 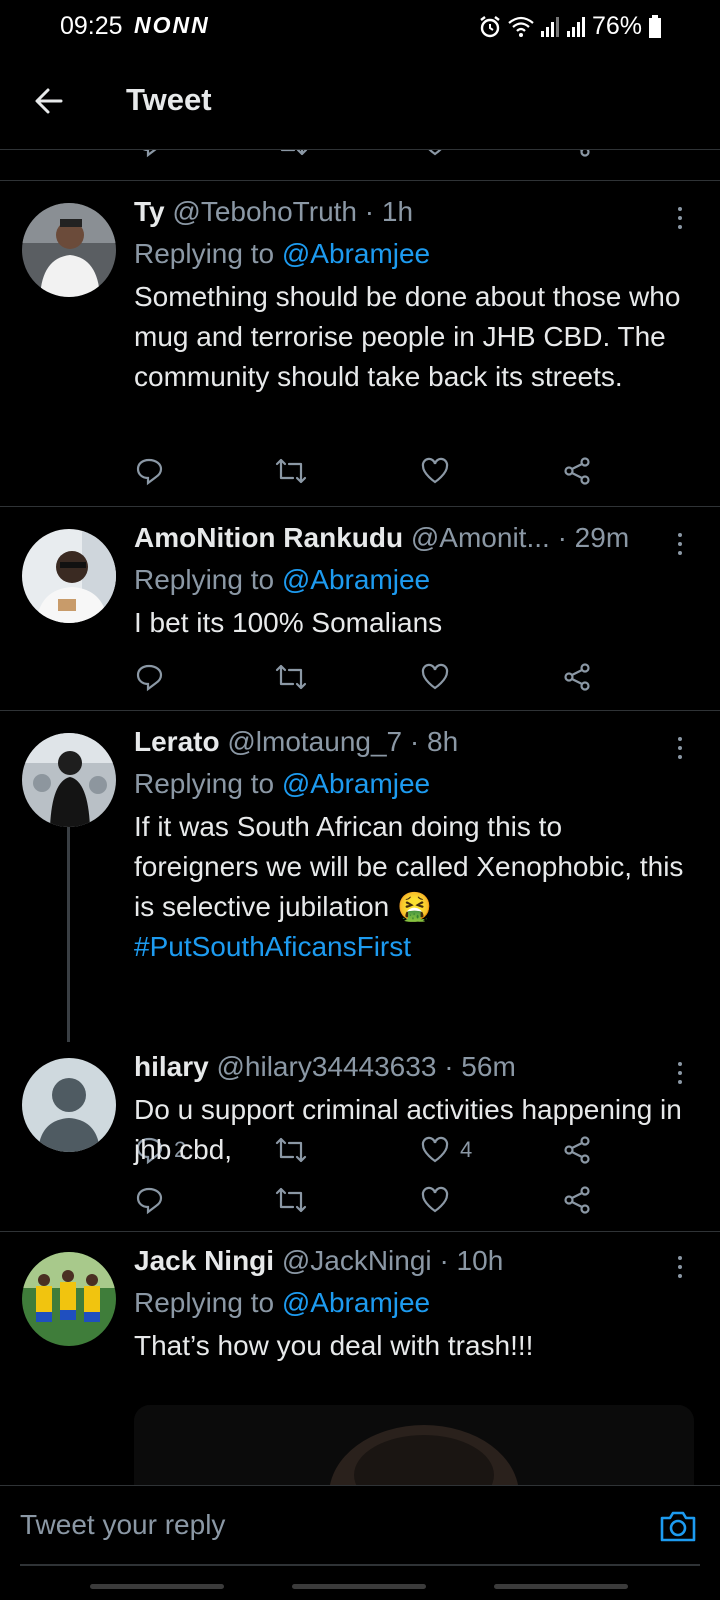 What do you see at coordinates (264, 211) in the screenshot?
I see `user-handle: @TebohoTruth` at bounding box center [264, 211].